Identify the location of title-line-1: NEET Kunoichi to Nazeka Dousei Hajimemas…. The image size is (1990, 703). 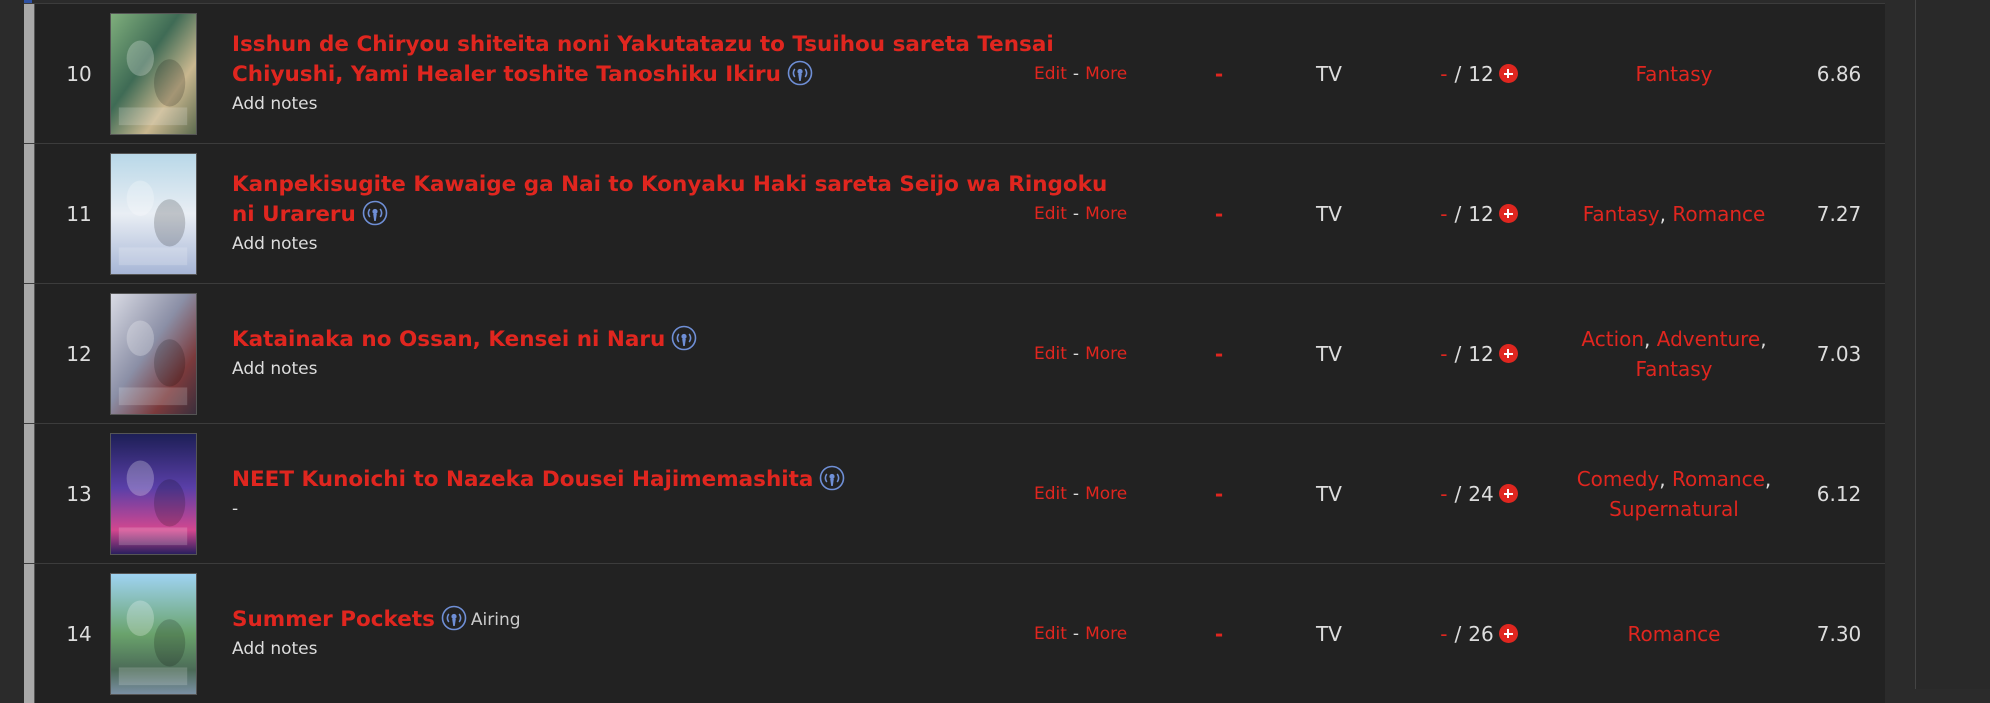
(523, 479).